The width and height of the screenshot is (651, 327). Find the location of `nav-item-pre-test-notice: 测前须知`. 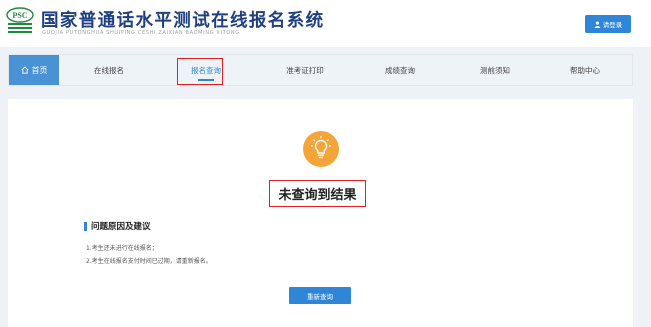

nav-item-pre-test-notice: 测前须知 is located at coordinates (495, 70).